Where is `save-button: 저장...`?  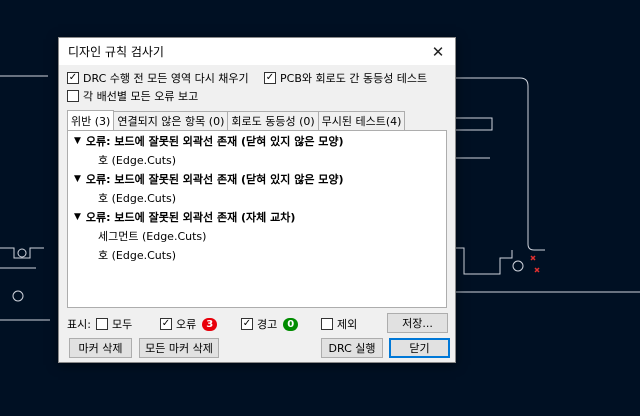 save-button: 저장... is located at coordinates (417, 323).